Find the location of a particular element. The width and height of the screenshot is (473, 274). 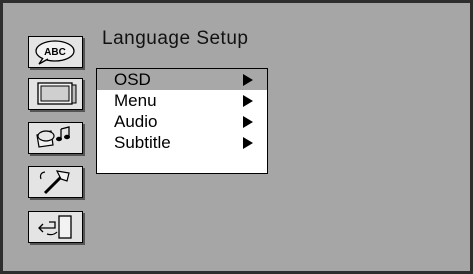

menu-item-osd: OSD is located at coordinates (182, 79).